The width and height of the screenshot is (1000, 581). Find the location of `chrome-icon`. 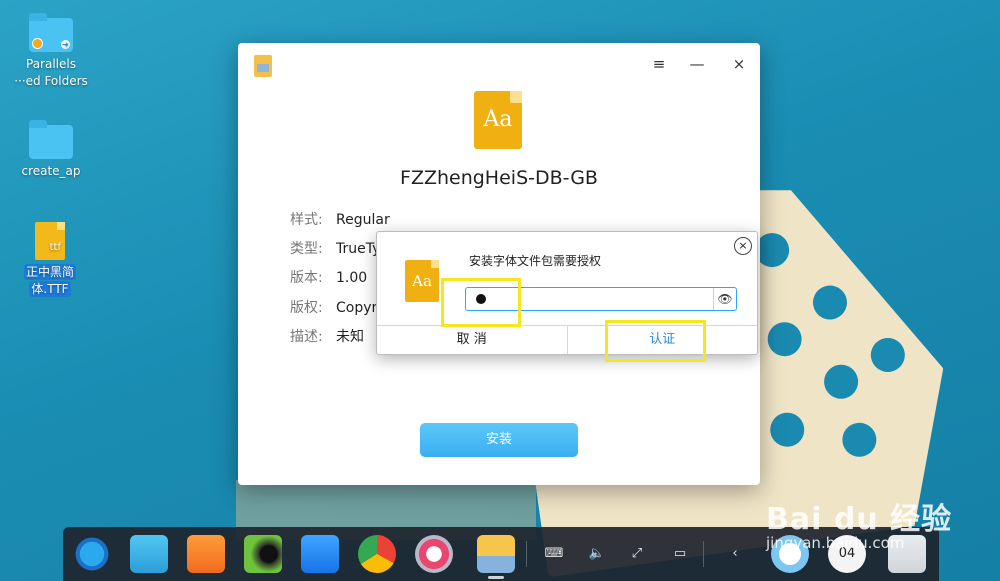

chrome-icon is located at coordinates (377, 554).